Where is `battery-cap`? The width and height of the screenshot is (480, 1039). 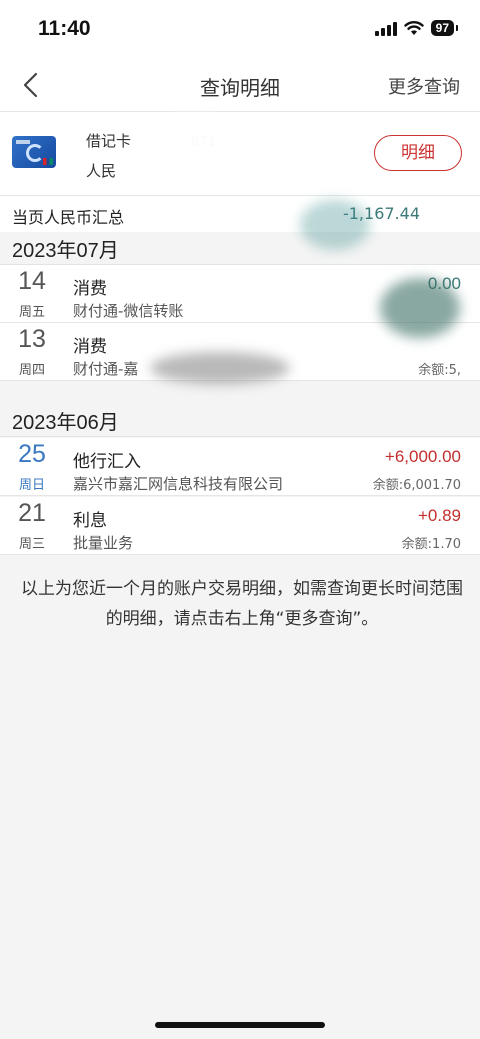 battery-cap is located at coordinates (457, 28).